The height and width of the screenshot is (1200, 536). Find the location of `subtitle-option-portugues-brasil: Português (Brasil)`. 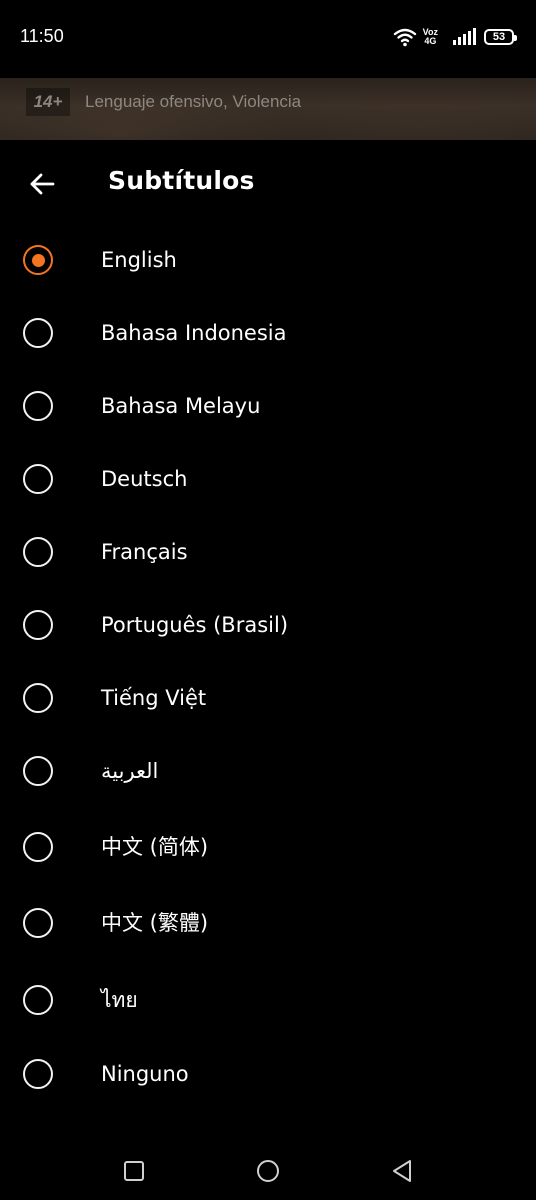

subtitle-option-portugues-brasil: Português (Brasil) is located at coordinates (268, 625).